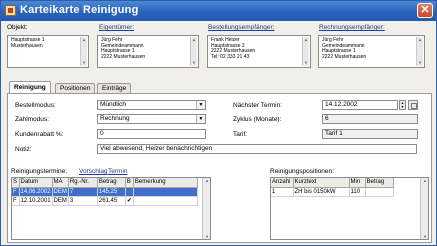 This screenshot has width=437, height=246. What do you see at coordinates (258, 105) in the screenshot?
I see `naechster-termin-label: Nächster Termin:` at bounding box center [258, 105].